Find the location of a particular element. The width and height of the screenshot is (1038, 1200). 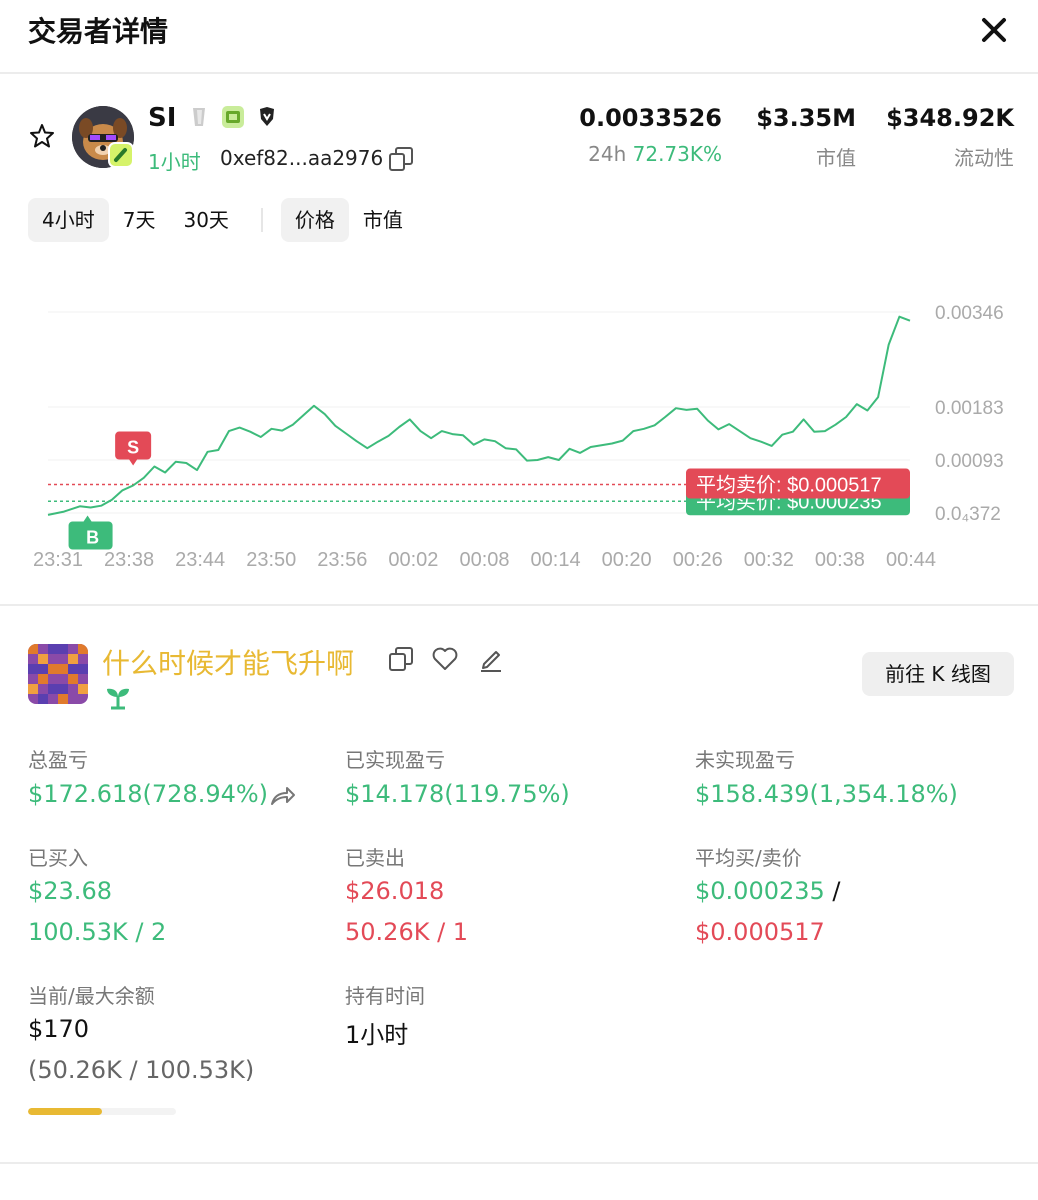

unrealized-pnl-label: 未实现盈亏 is located at coordinates (745, 760).